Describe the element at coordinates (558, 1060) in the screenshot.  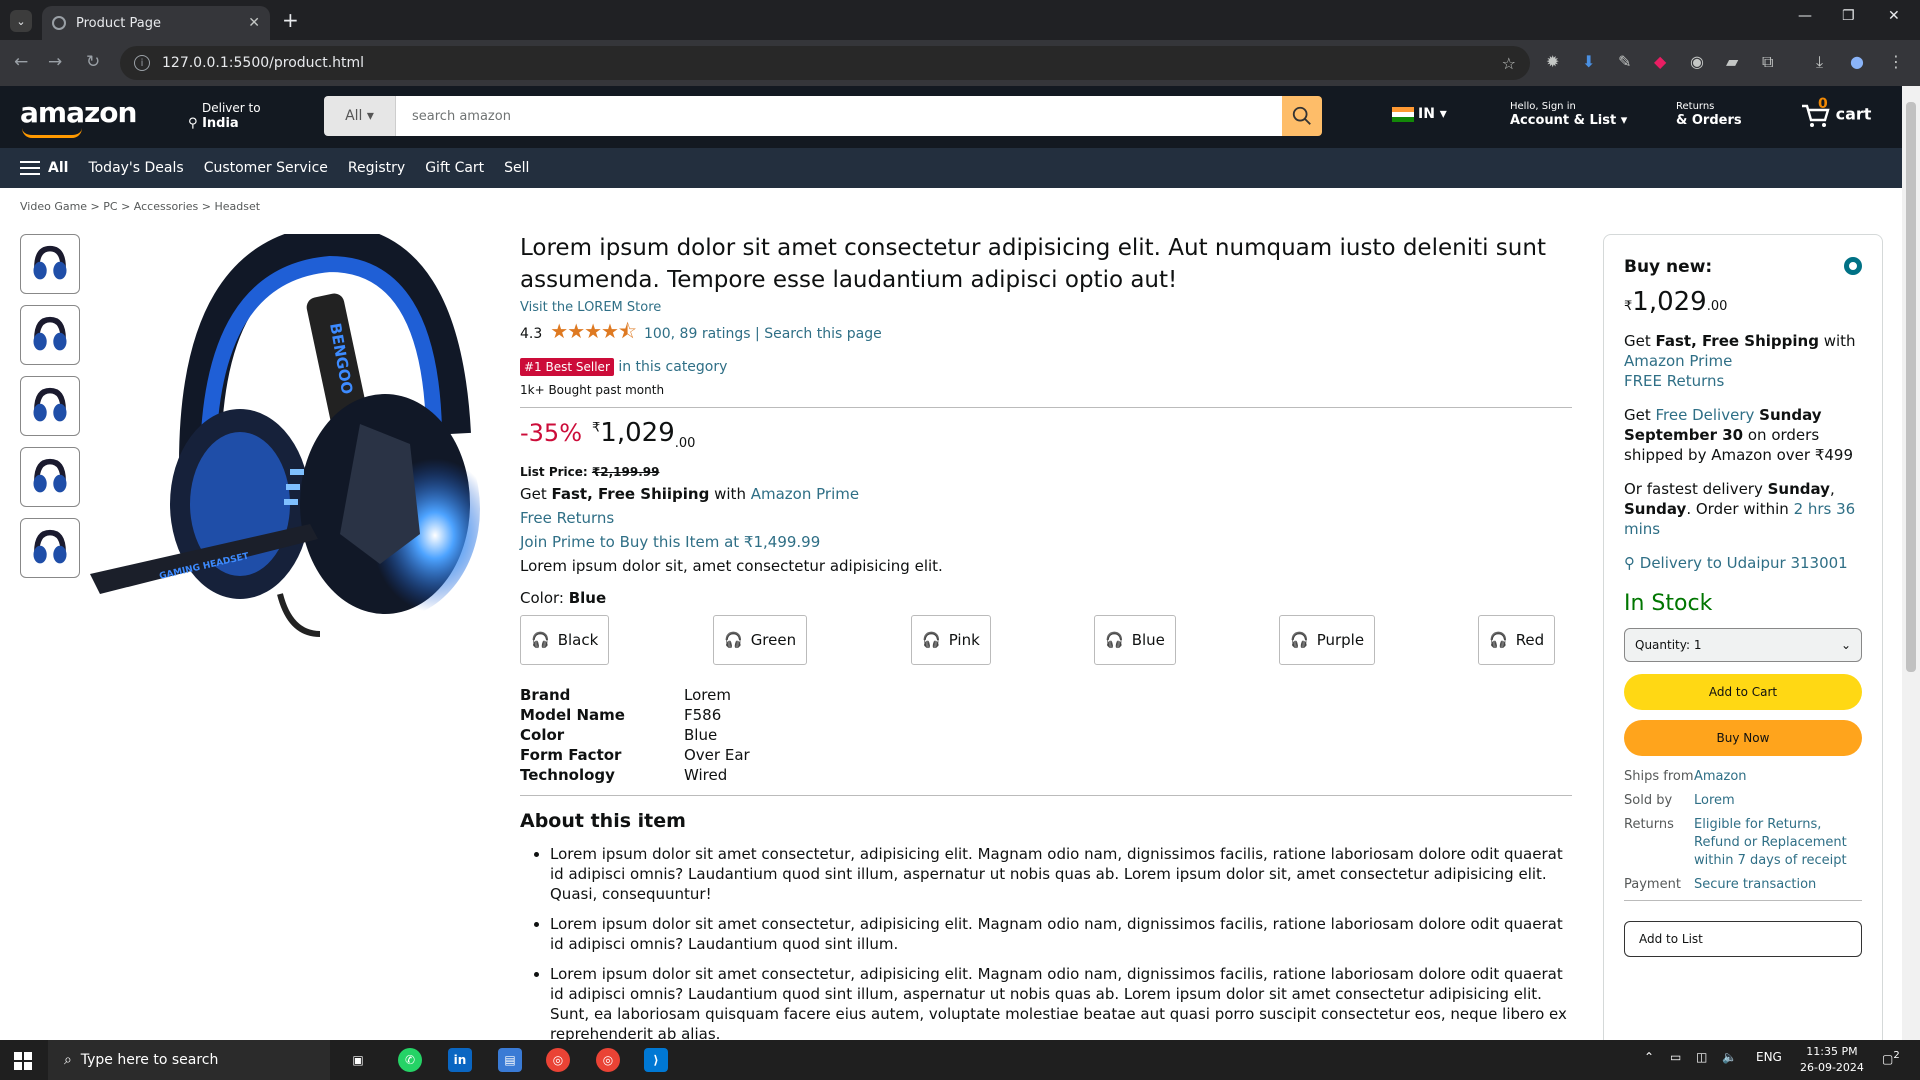
I see `chrome-icon: ◎` at that location.